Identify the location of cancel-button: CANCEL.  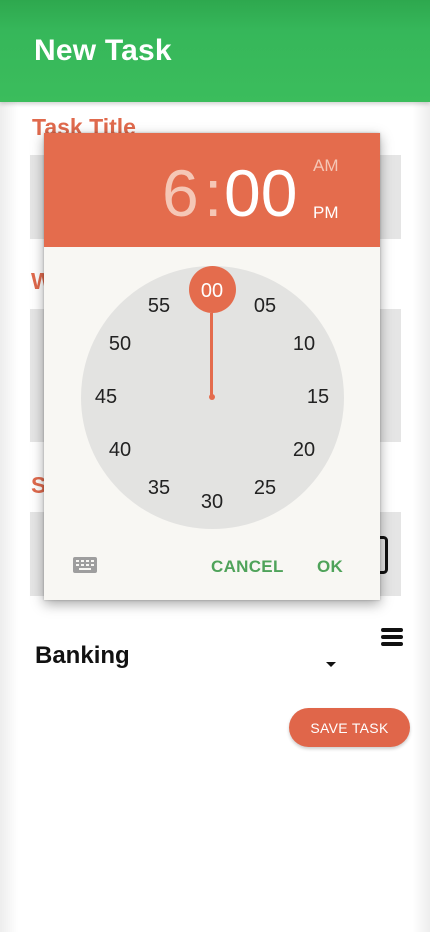
(247, 567).